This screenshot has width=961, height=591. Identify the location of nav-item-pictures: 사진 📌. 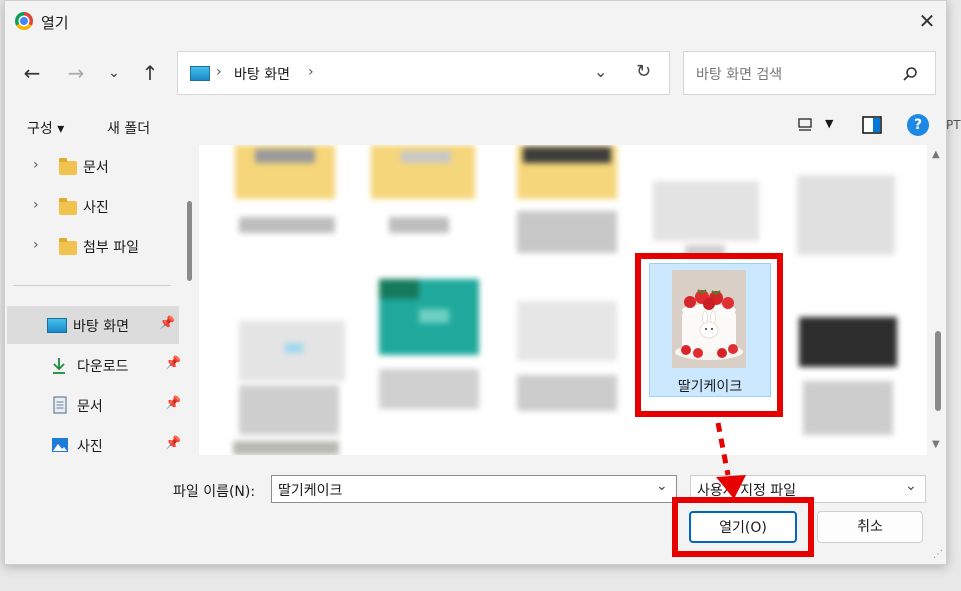
(98, 440).